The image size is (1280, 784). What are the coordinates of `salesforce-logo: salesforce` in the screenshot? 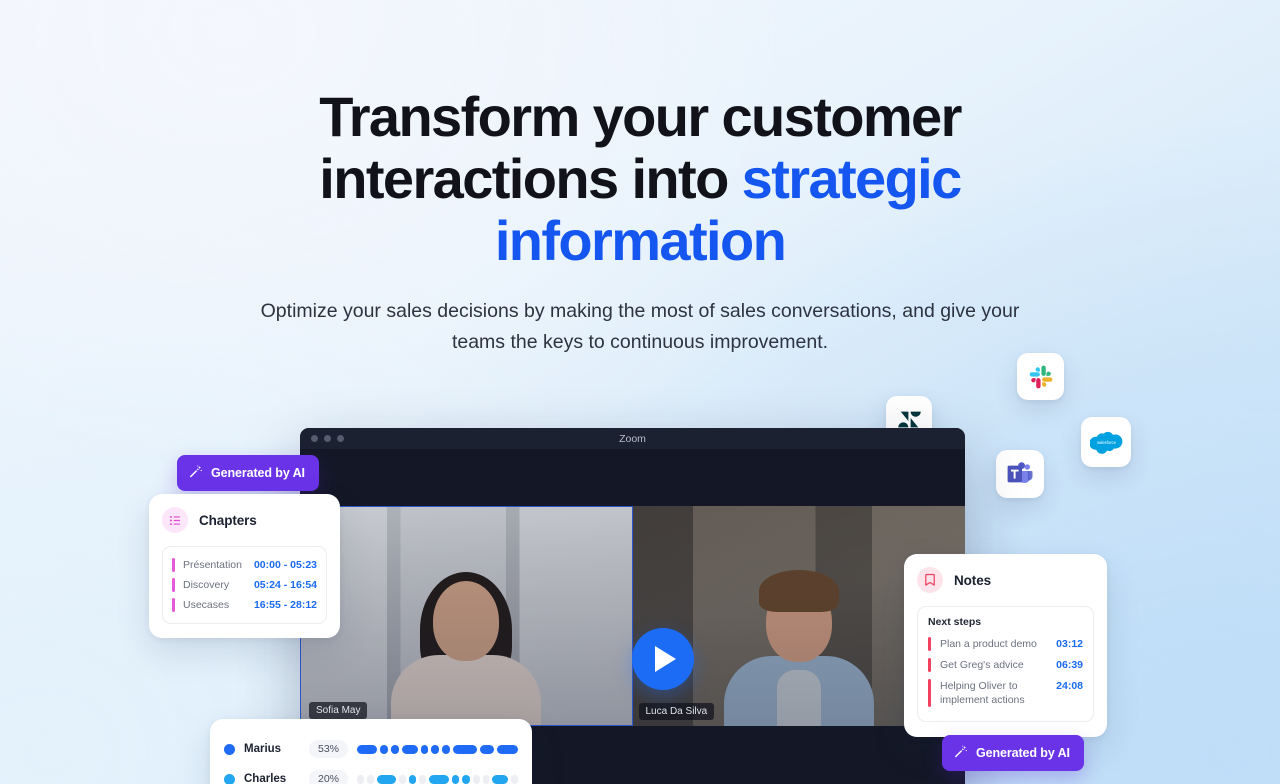 It's located at (1106, 442).